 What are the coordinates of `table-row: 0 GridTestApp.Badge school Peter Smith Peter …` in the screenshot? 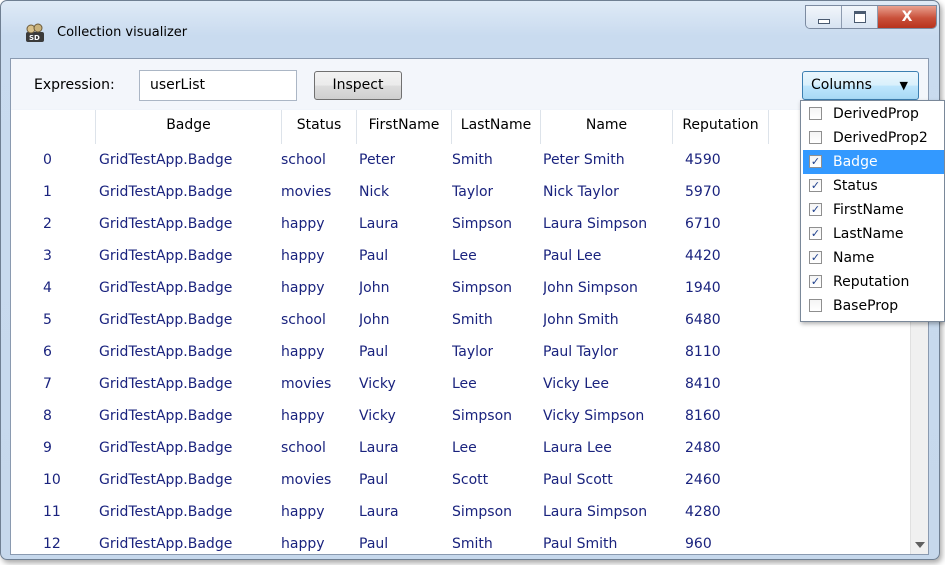 It's located at (451, 160).